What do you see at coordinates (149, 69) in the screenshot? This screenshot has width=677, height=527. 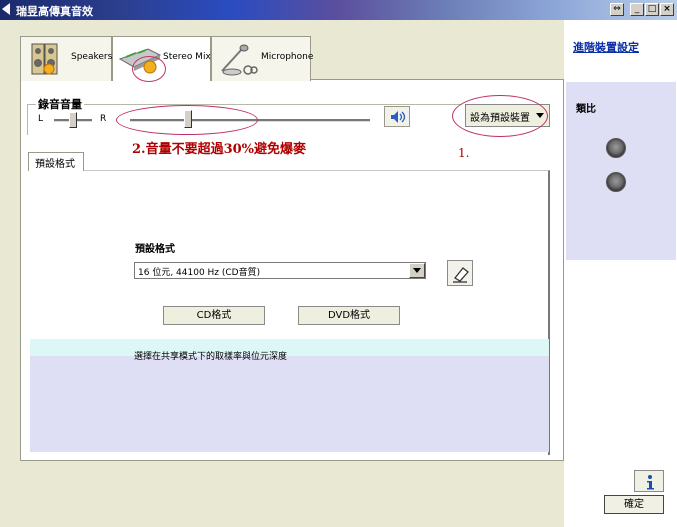 I see `stereo-mix-highlight` at bounding box center [149, 69].